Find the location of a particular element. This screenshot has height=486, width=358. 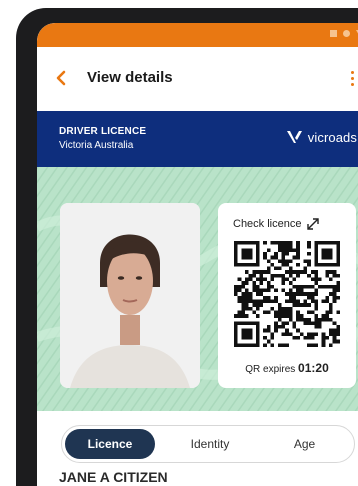

qr-panel: Check licence QR expires 01:20 is located at coordinates (287, 295).